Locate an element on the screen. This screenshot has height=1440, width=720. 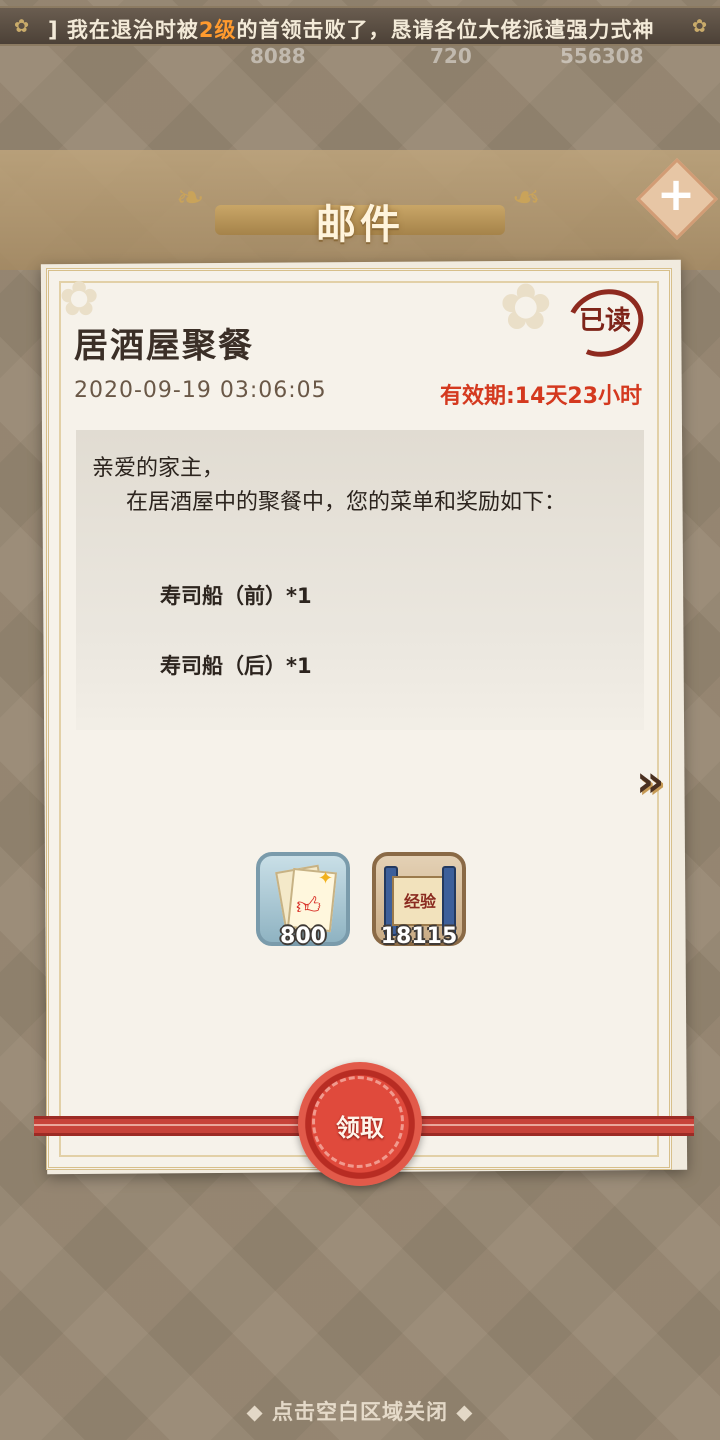
reward-count: 18115 is located at coordinates (419, 936).